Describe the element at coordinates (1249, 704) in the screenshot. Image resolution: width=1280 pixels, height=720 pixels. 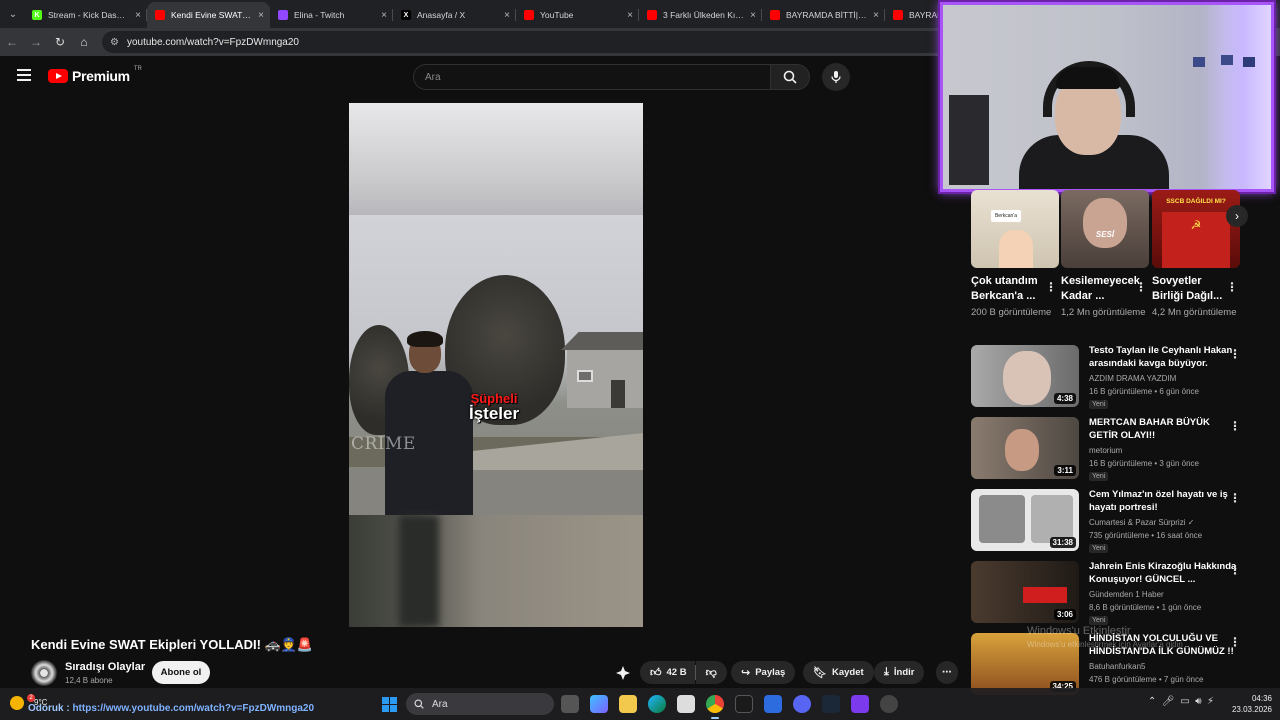
I see `taskbar-clock: 04:36 23.03.2026` at that location.